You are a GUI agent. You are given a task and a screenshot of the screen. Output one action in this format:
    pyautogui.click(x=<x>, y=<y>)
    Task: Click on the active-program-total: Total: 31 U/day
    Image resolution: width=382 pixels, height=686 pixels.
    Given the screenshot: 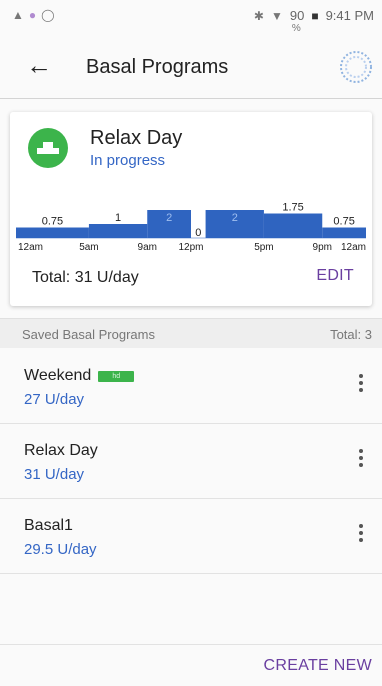 What is the action you would take?
    pyautogui.click(x=85, y=277)
    